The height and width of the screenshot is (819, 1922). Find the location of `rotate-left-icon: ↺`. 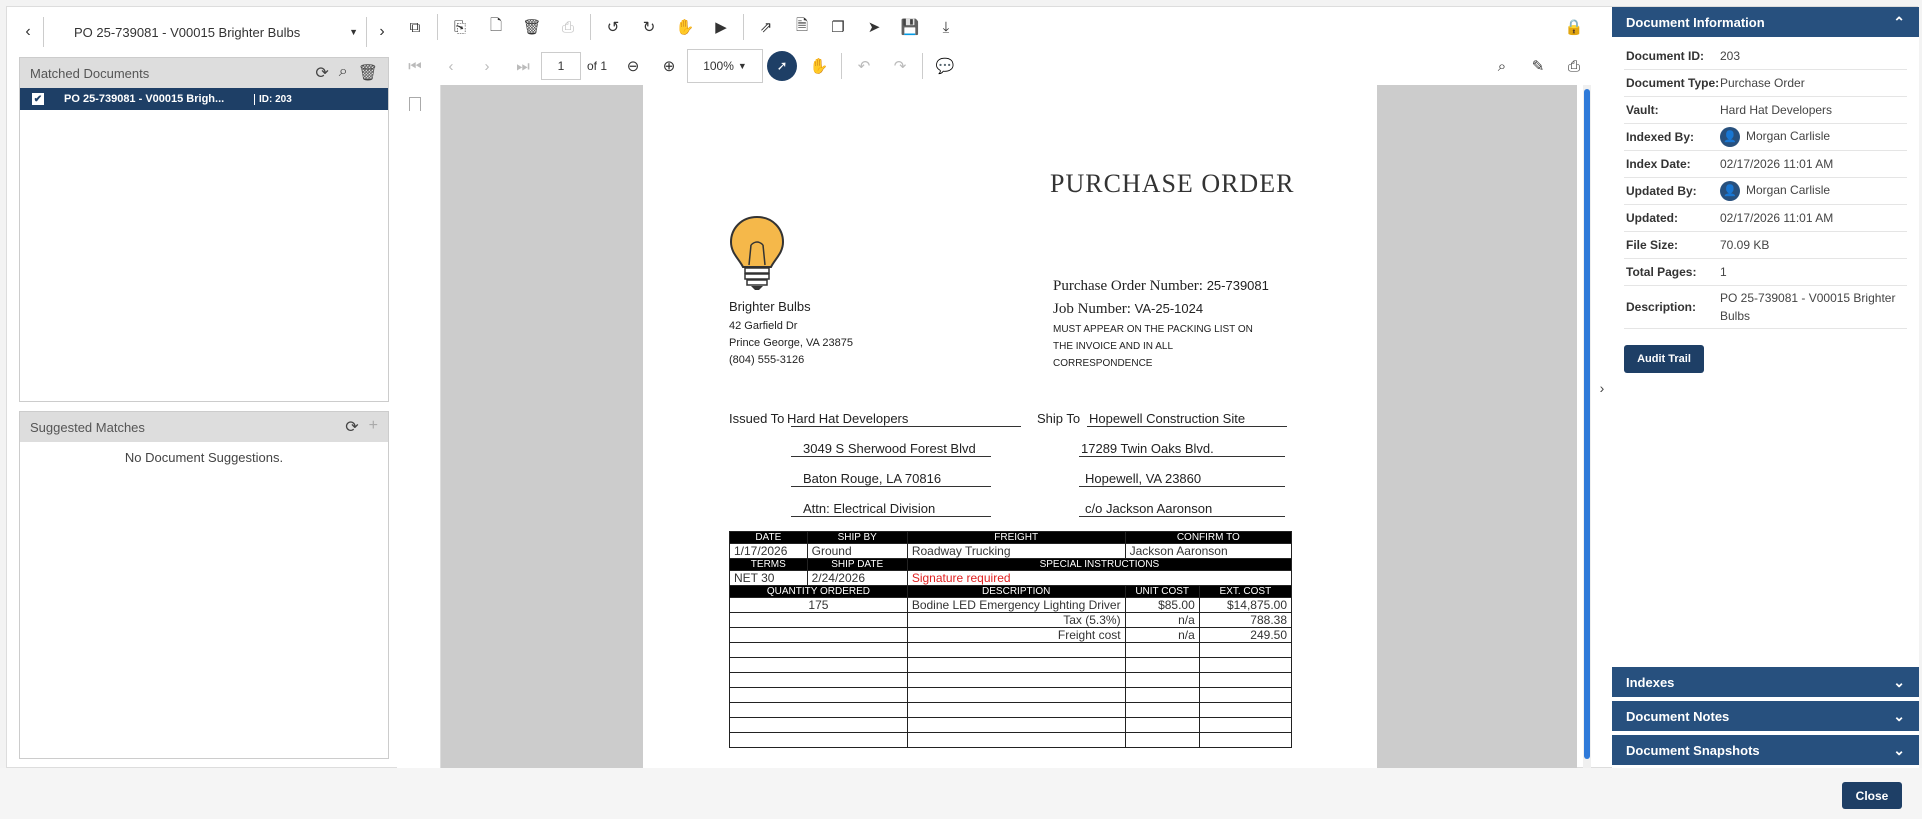

rotate-left-icon: ↺ is located at coordinates (613, 27).